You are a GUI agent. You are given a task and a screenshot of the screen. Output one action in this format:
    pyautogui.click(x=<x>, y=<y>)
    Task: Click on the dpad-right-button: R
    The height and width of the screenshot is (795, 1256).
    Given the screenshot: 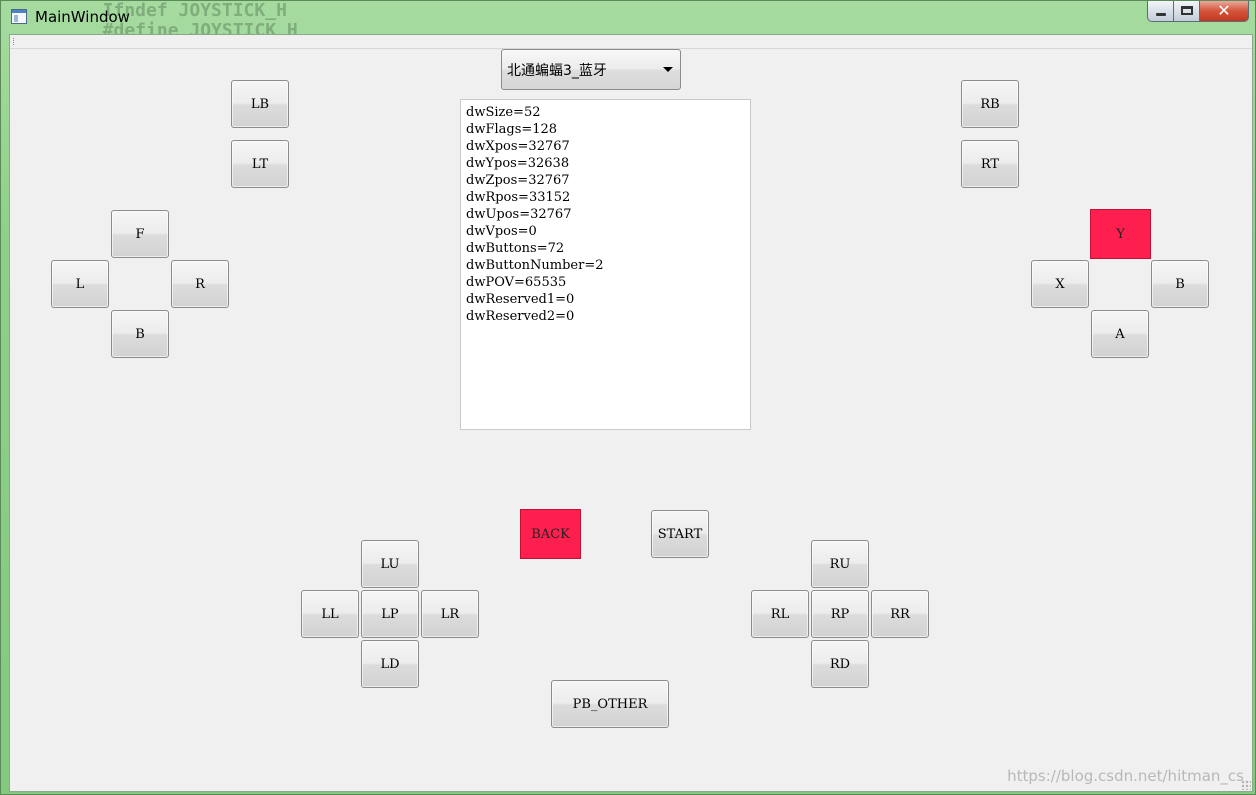 What is the action you would take?
    pyautogui.click(x=200, y=284)
    